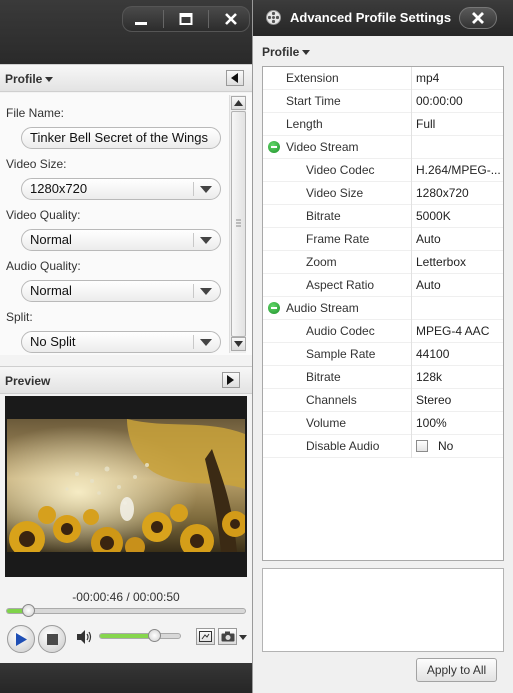 Image resolution: width=513 pixels, height=693 pixels. Describe the element at coordinates (459, 124) in the screenshot. I see `setting-value: Full` at that location.